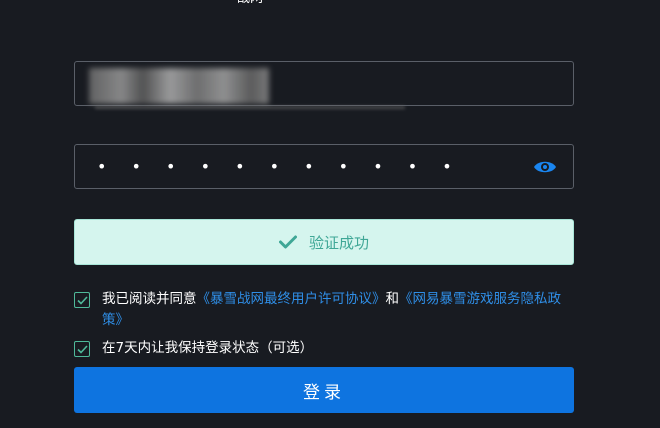 The width and height of the screenshot is (660, 428). I want to click on header-logo: 战网, so click(223, 4).